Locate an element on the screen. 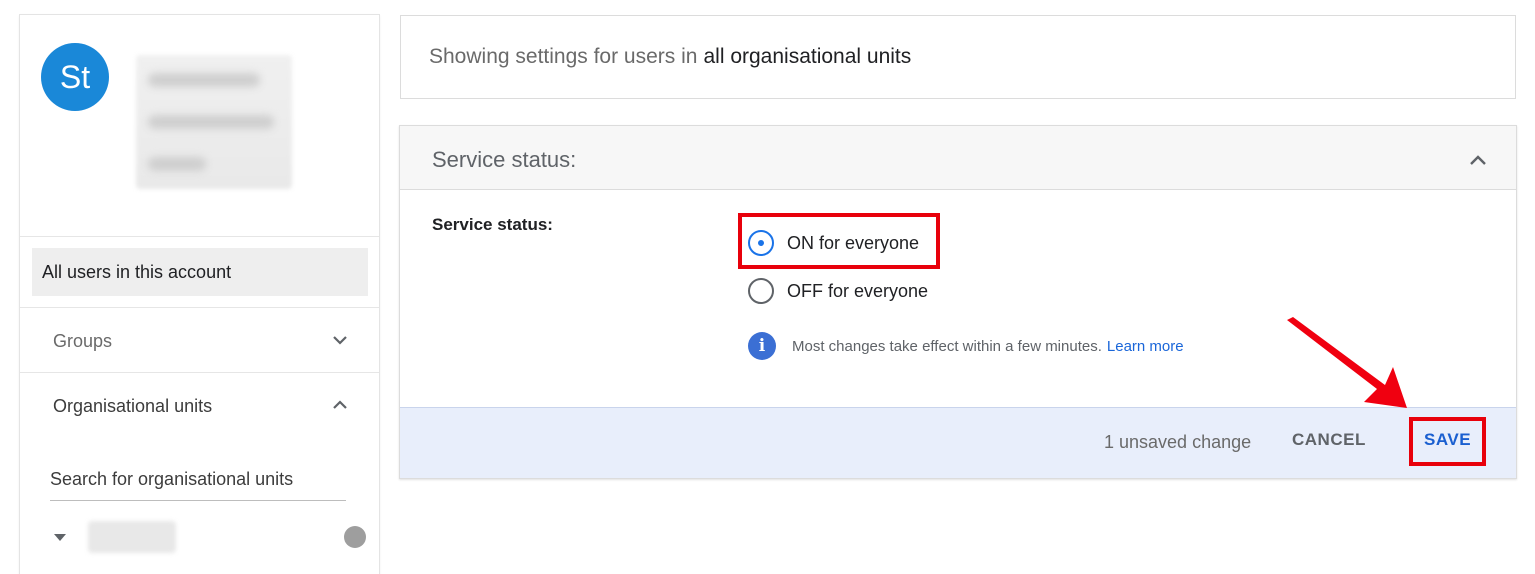 The image size is (1535, 574). org-units-section: Organisational units is located at coordinates (199, 406).